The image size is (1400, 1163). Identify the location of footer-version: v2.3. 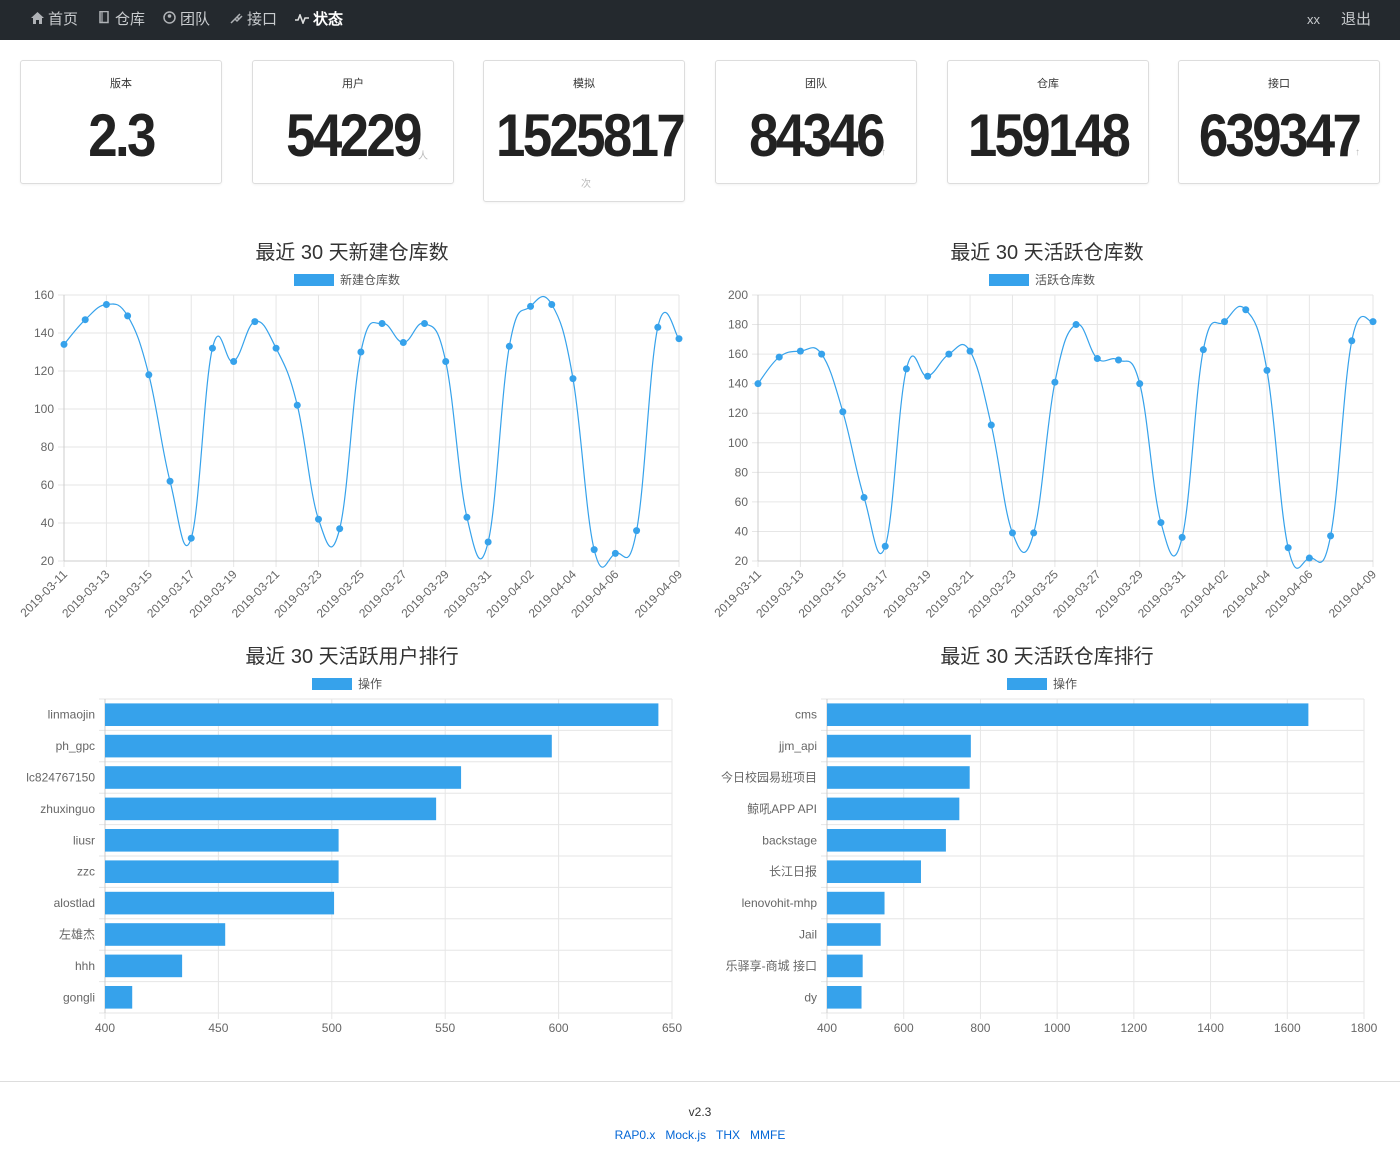
(700, 1112).